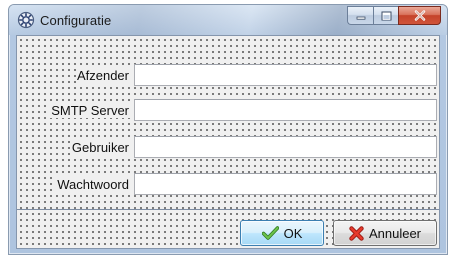 This screenshot has width=451, height=257. Describe the element at coordinates (293, 233) in the screenshot. I see `ok-button-label: OK` at that location.